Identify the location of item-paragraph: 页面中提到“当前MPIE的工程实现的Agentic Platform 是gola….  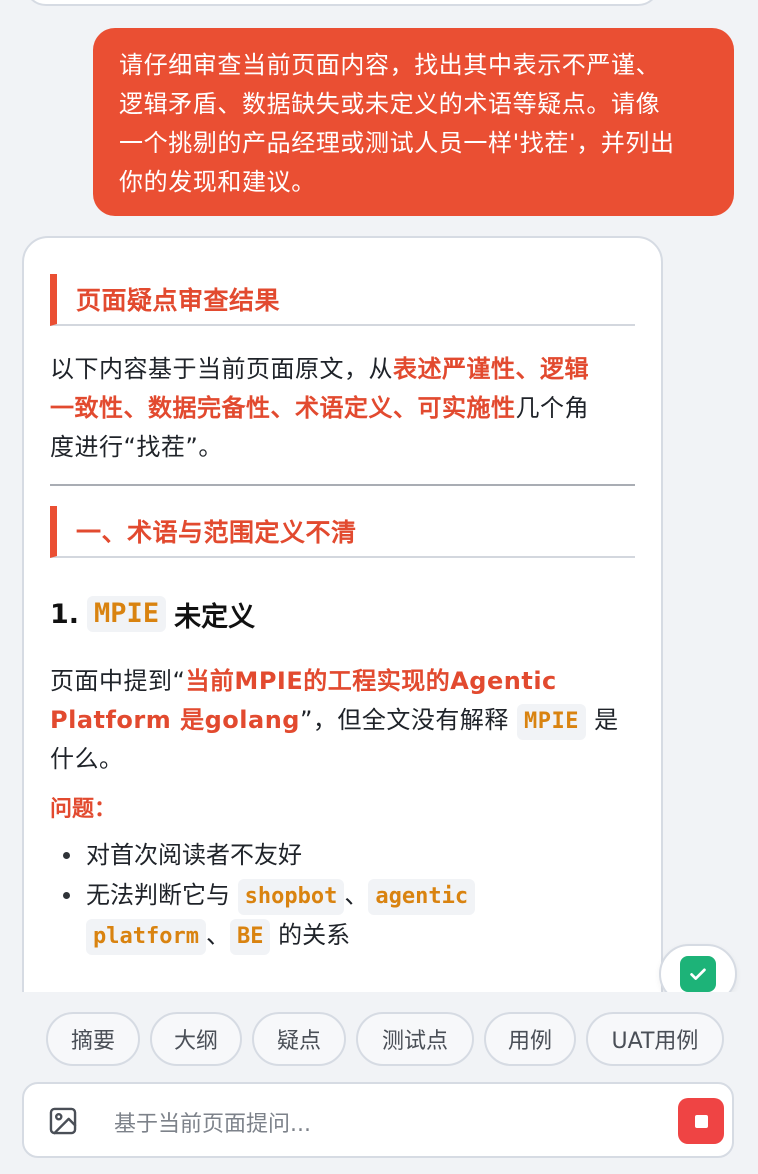
(342, 720).